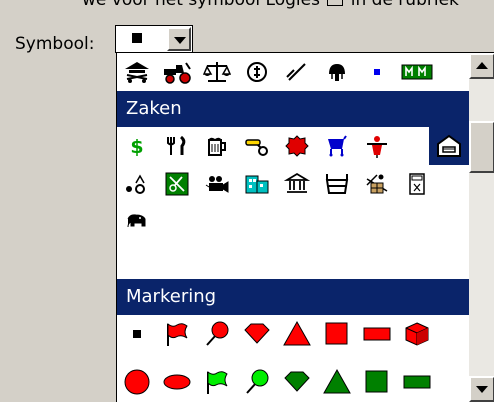 The height and width of the screenshot is (402, 494). Describe the element at coordinates (337, 72) in the screenshot. I see `tree-icon` at that location.